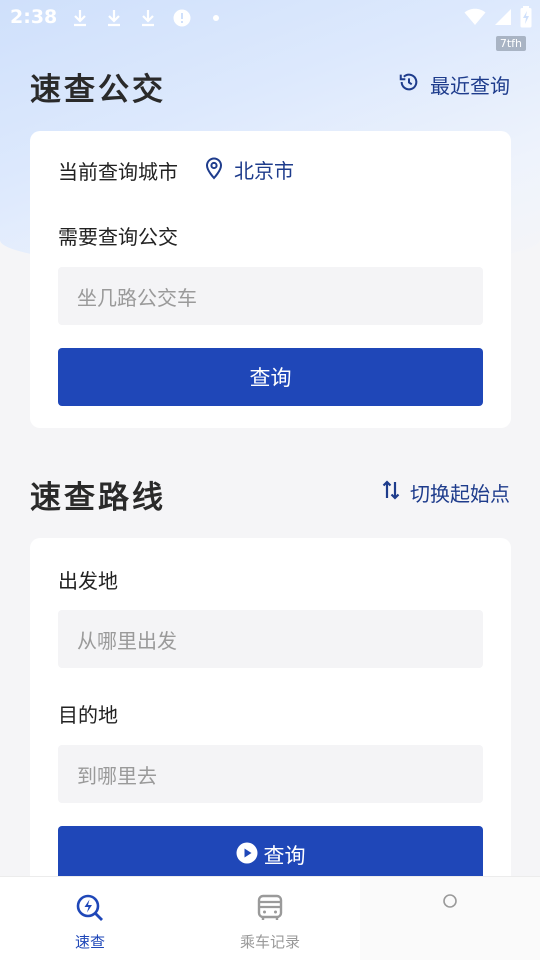 The height and width of the screenshot is (960, 540). Describe the element at coordinates (470, 86) in the screenshot. I see `recent-query-label: 最近查询` at that location.